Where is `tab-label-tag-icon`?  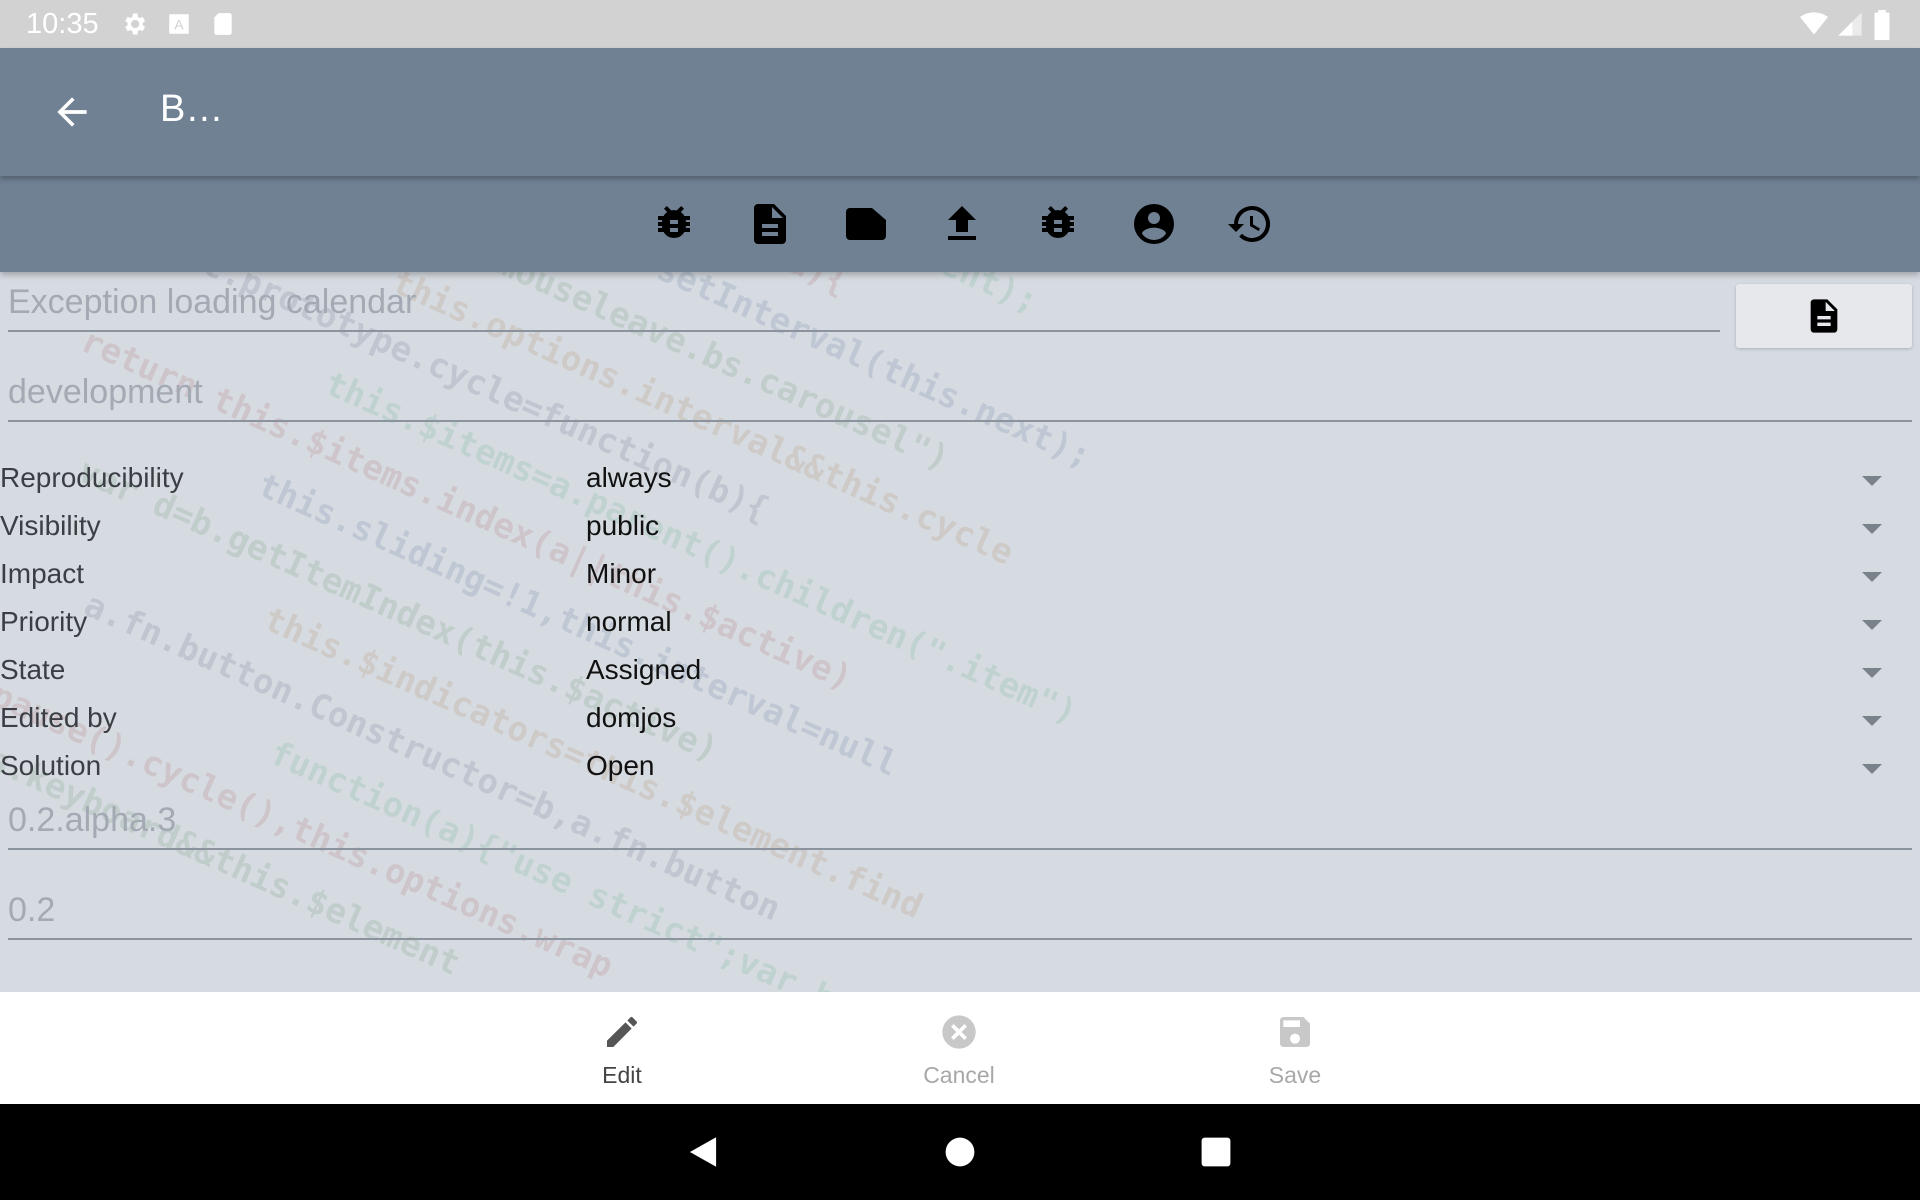 tab-label-tag-icon is located at coordinates (866, 224).